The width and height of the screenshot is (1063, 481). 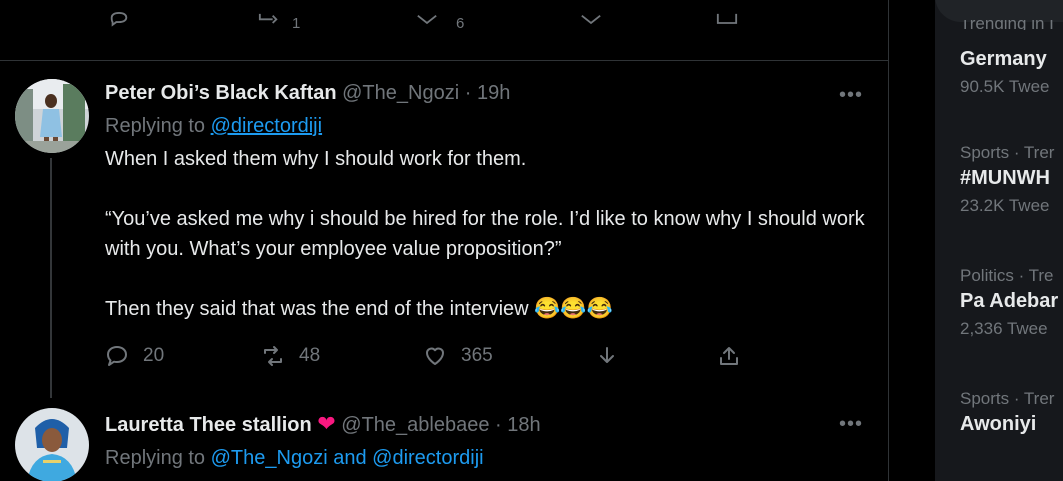 What do you see at coordinates (435, 356) in the screenshot?
I see `heart-icon` at bounding box center [435, 356].